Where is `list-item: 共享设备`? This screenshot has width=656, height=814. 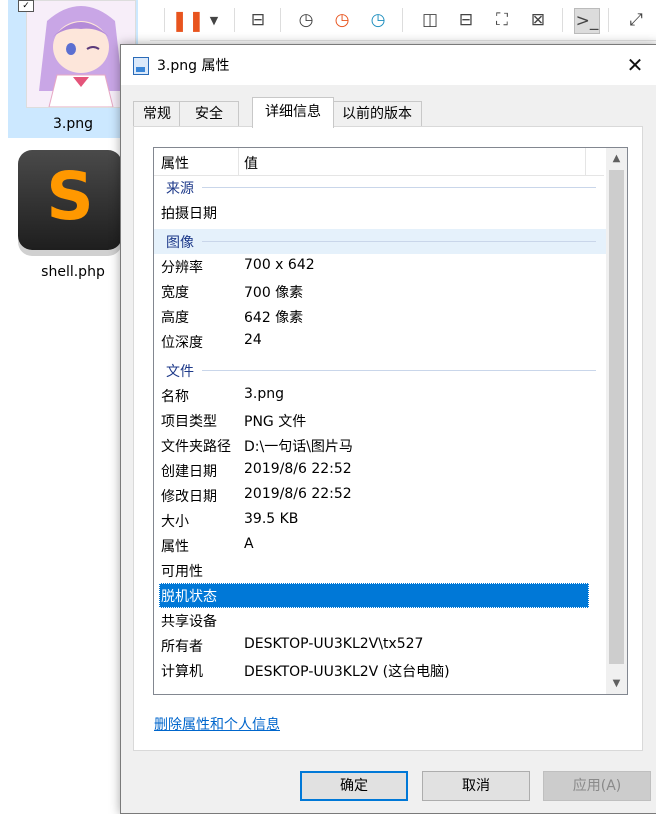
list-item: 共享设备 is located at coordinates (380, 620).